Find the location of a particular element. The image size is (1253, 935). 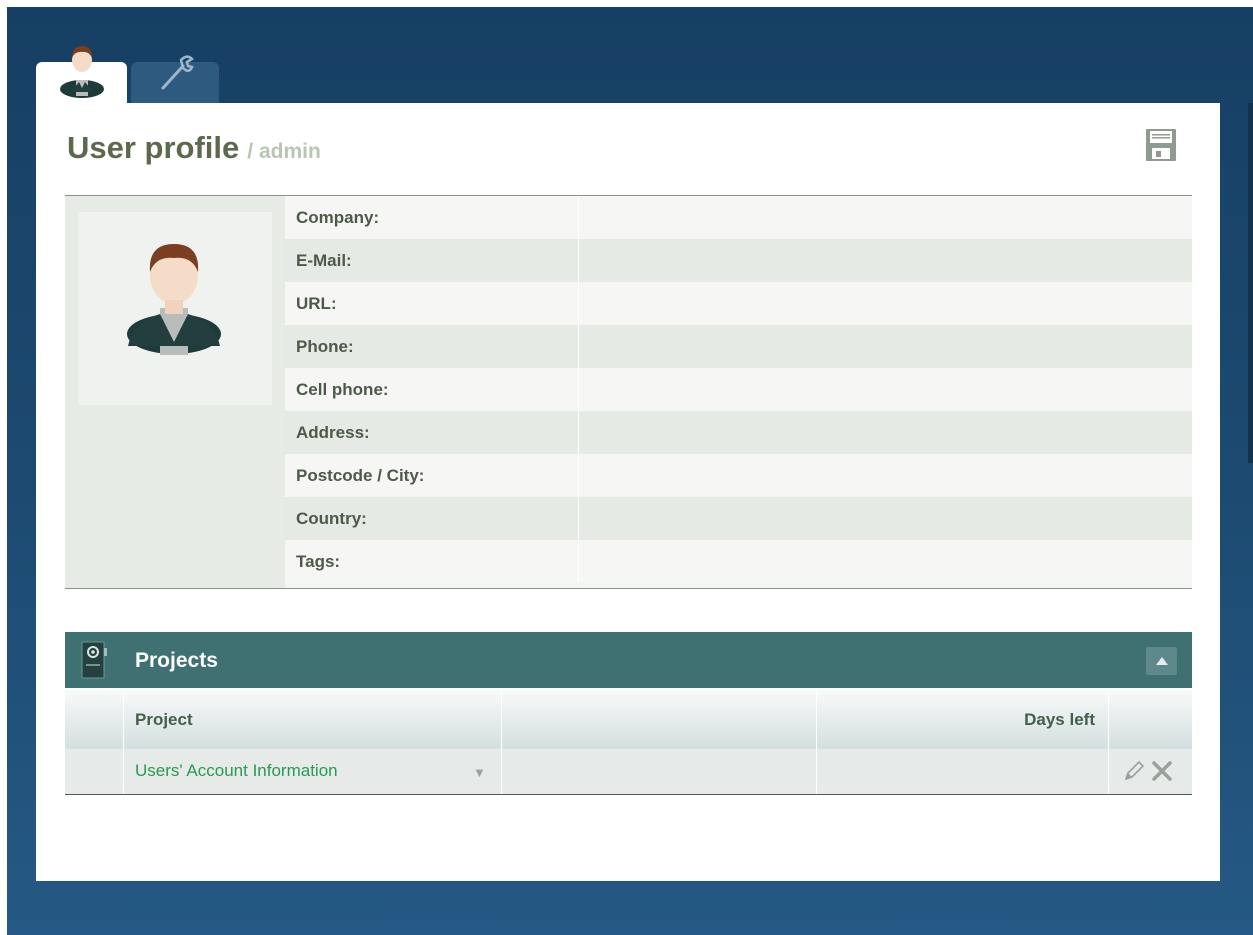

wrench-icon is located at coordinates (177, 73).